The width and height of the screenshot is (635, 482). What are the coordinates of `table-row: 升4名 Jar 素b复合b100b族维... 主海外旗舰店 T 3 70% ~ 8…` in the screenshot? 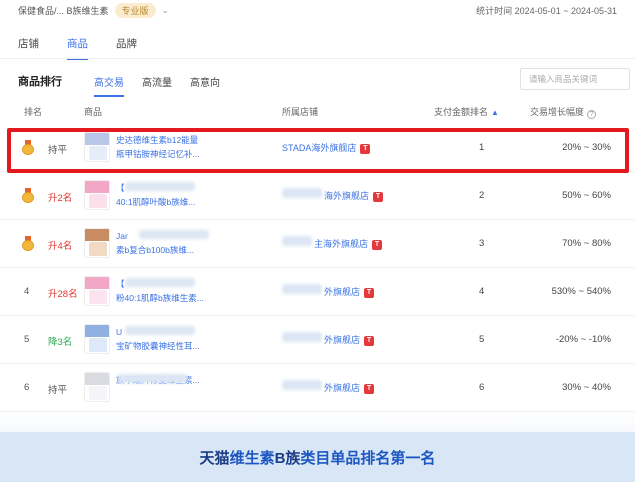 It's located at (317, 244).